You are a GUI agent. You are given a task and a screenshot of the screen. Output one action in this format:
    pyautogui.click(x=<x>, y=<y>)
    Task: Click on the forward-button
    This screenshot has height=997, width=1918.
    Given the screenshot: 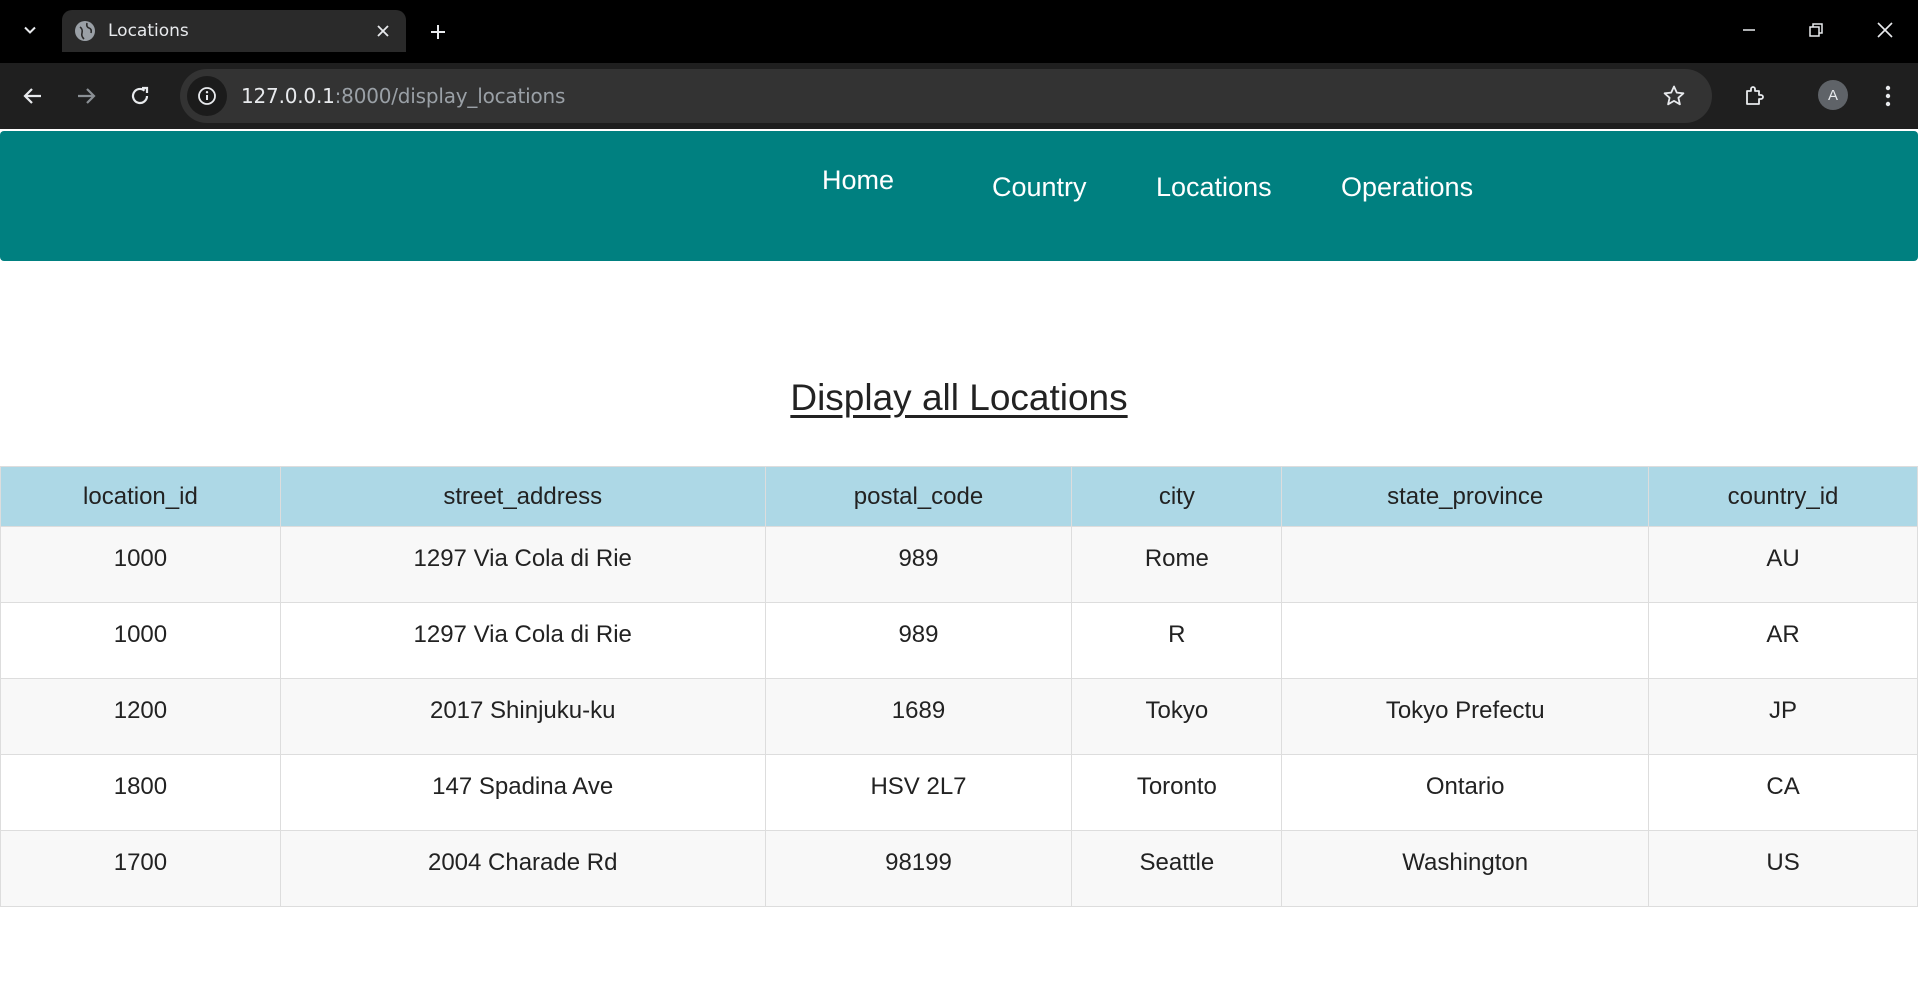 What is the action you would take?
    pyautogui.click(x=86, y=96)
    